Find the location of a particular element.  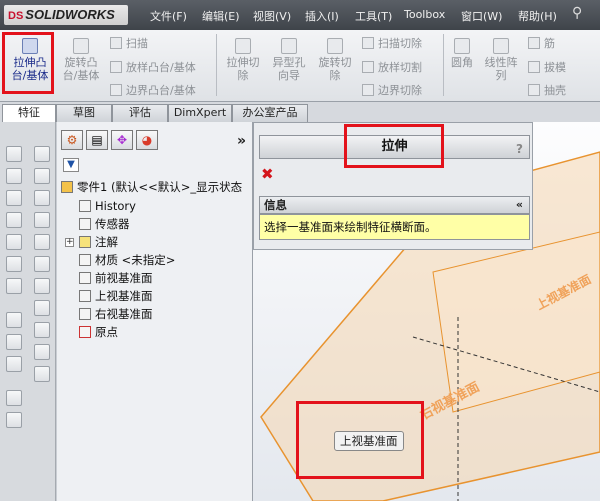

hole-wizard-button: 异型孔 向导 is located at coordinates (289, 60).